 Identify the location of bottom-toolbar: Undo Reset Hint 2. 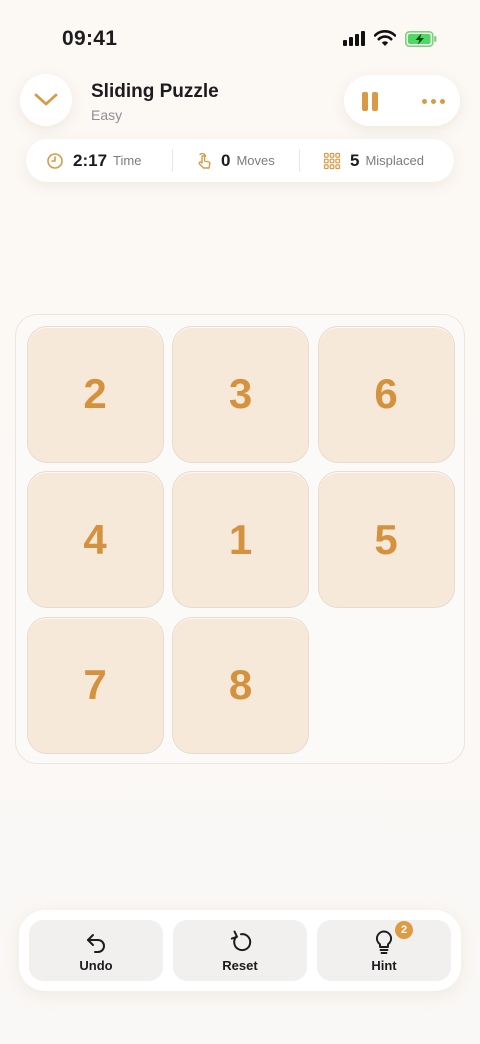
(240, 950).